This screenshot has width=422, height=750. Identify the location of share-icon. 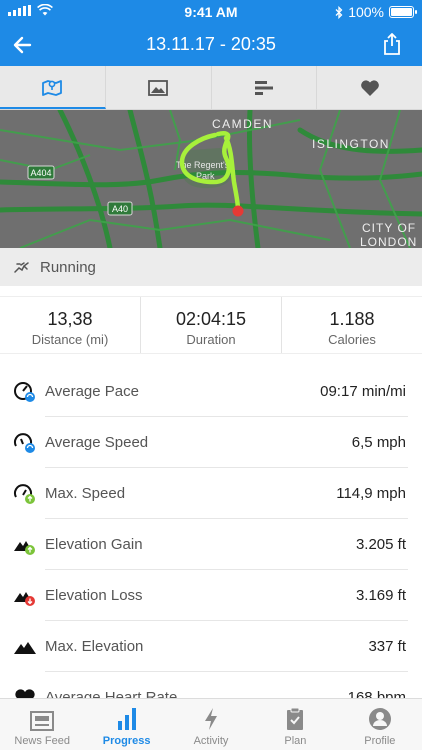
(392, 44).